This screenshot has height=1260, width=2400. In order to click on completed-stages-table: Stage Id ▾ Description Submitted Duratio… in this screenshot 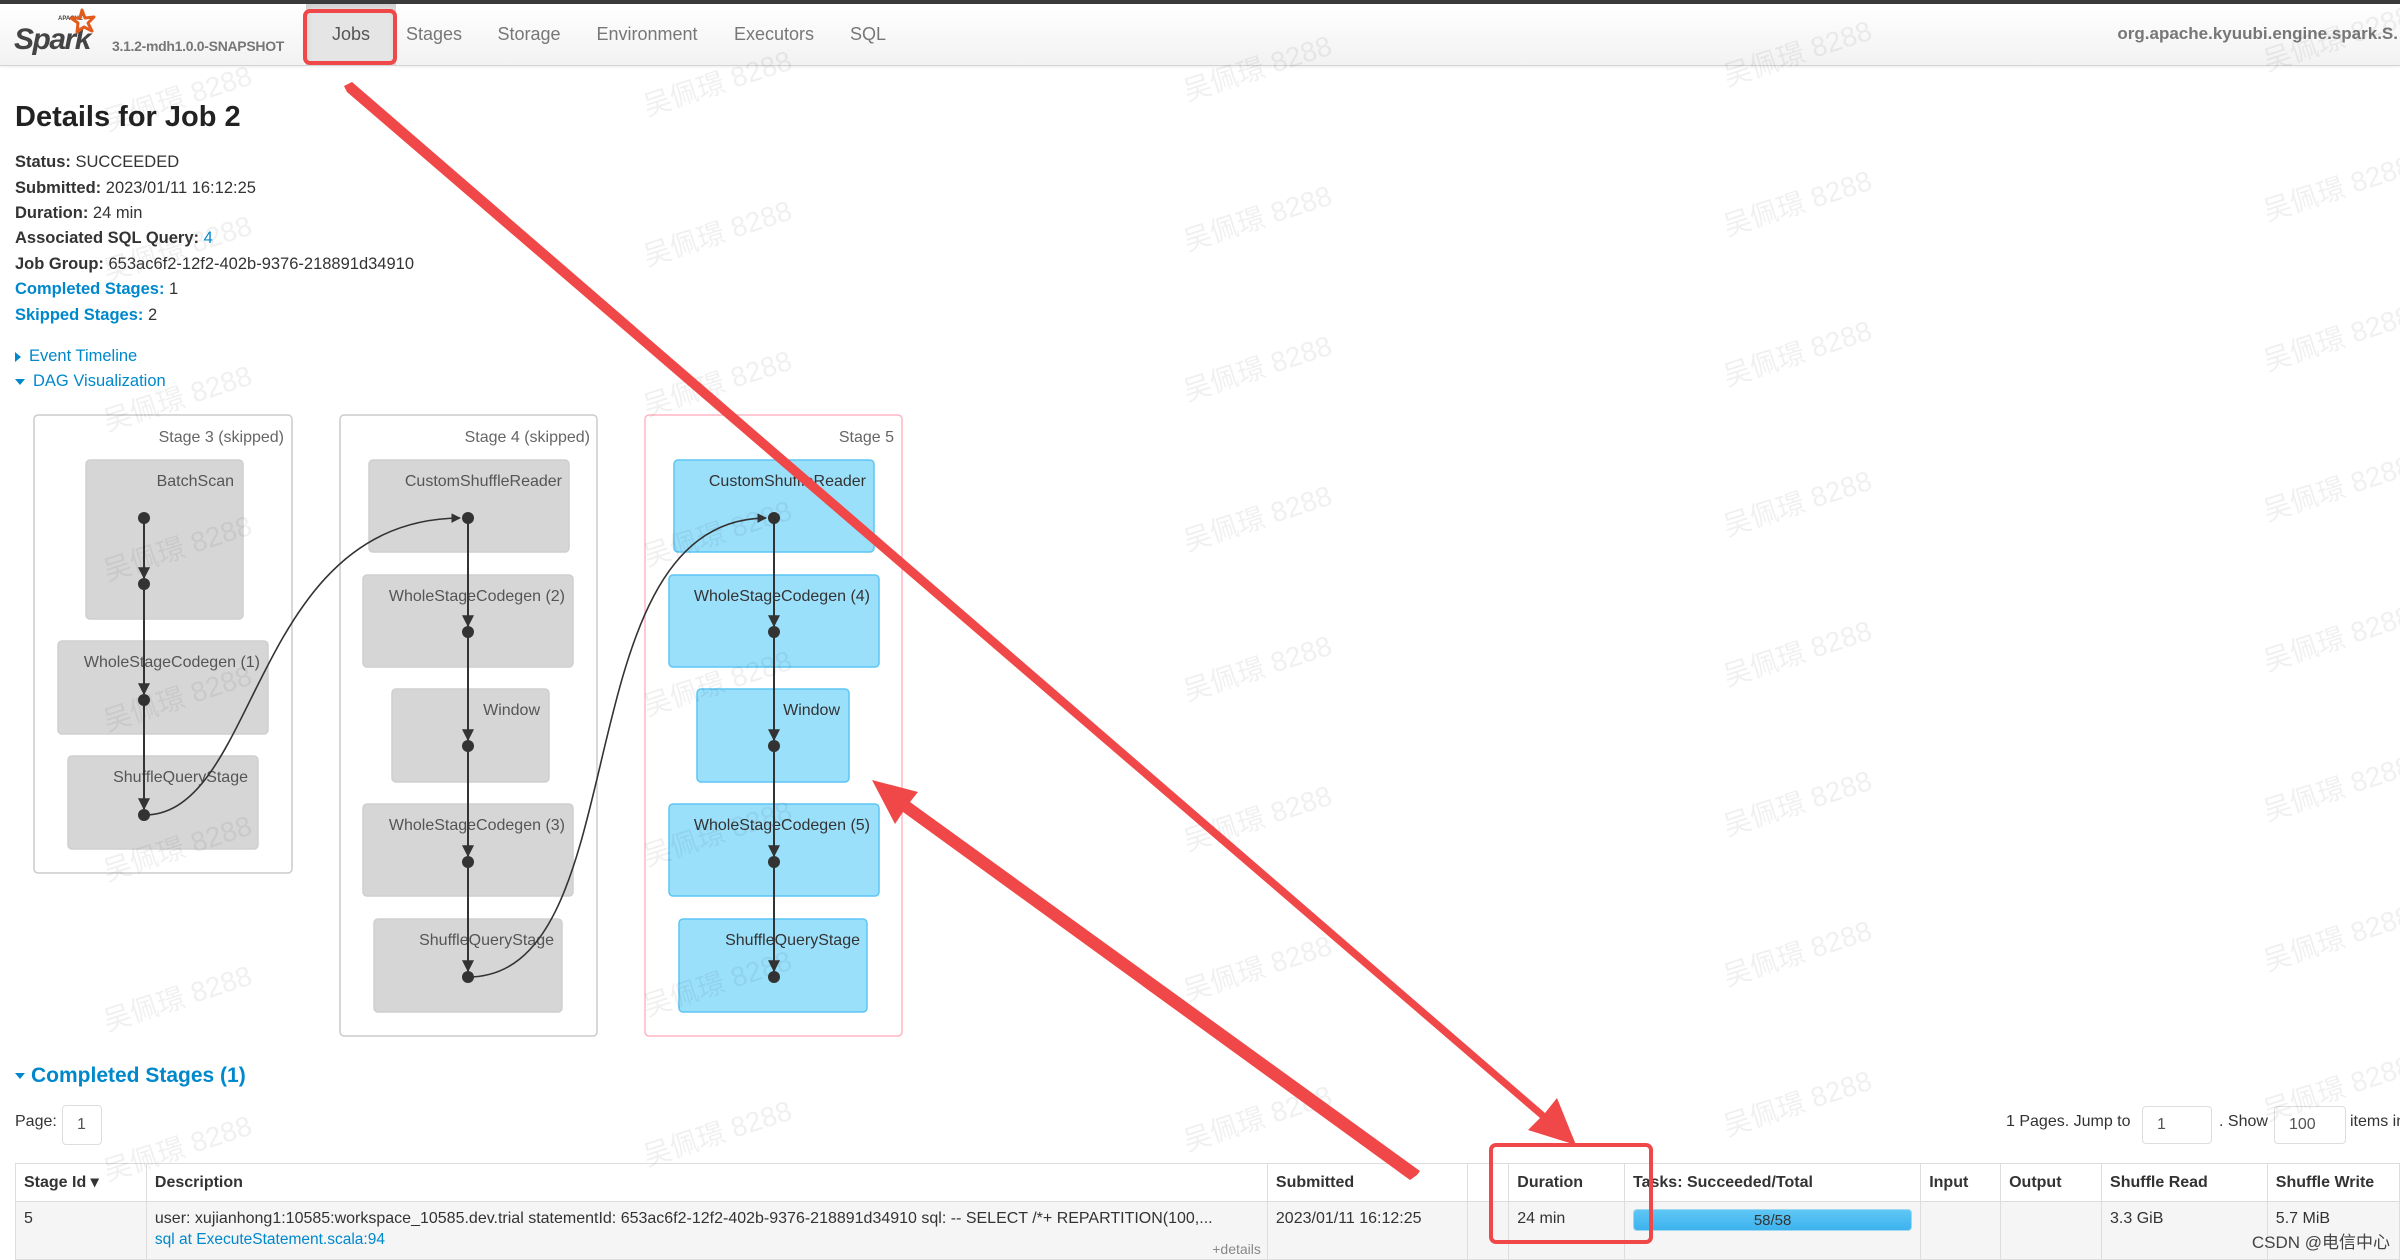, I will do `click(1207, 1211)`.